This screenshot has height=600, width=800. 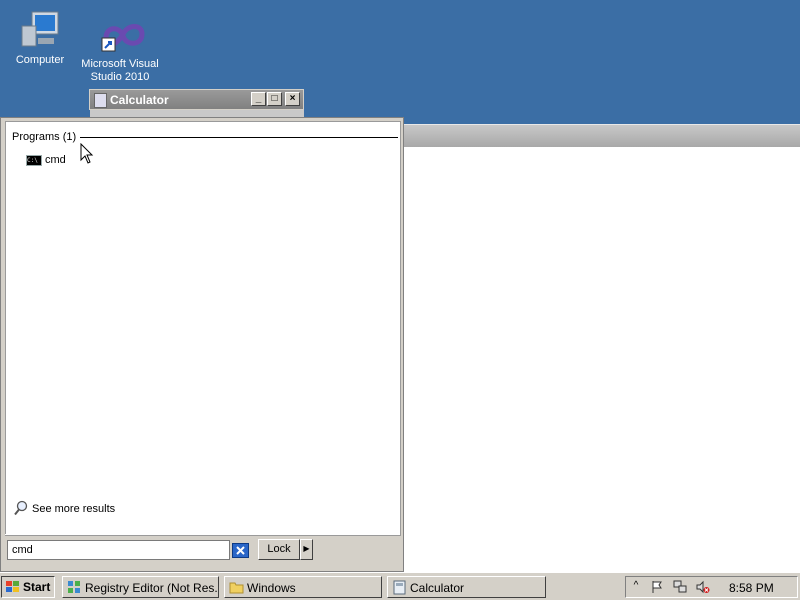 I want to click on see-more-results-label: See more results, so click(x=74, y=509).